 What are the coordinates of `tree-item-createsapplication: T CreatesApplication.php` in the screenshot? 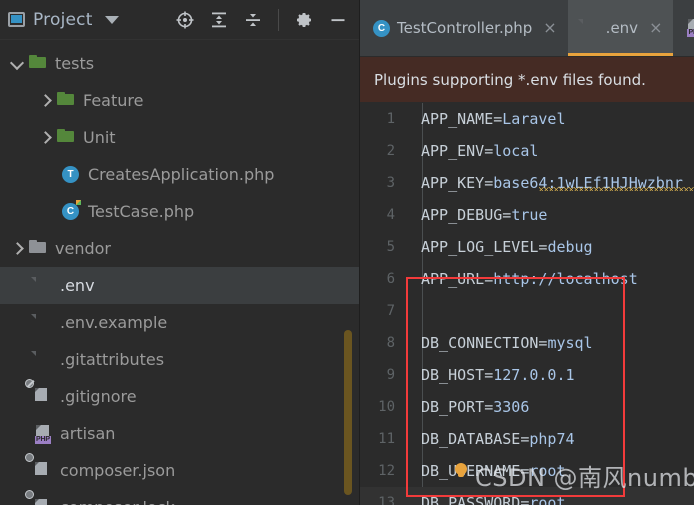 It's located at (179, 174).